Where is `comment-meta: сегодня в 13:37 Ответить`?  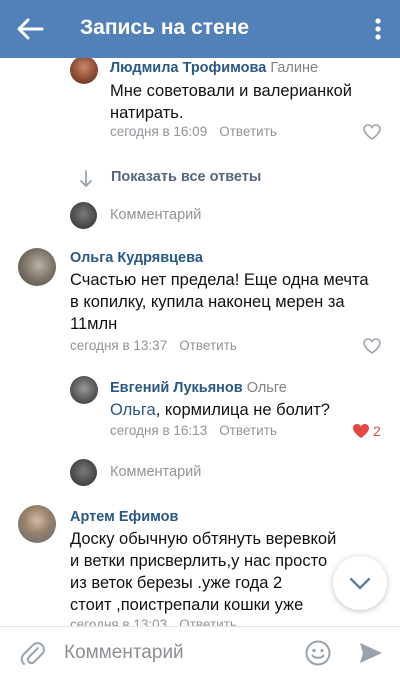 comment-meta: сегодня в 13:37 Ответить is located at coordinates (153, 345).